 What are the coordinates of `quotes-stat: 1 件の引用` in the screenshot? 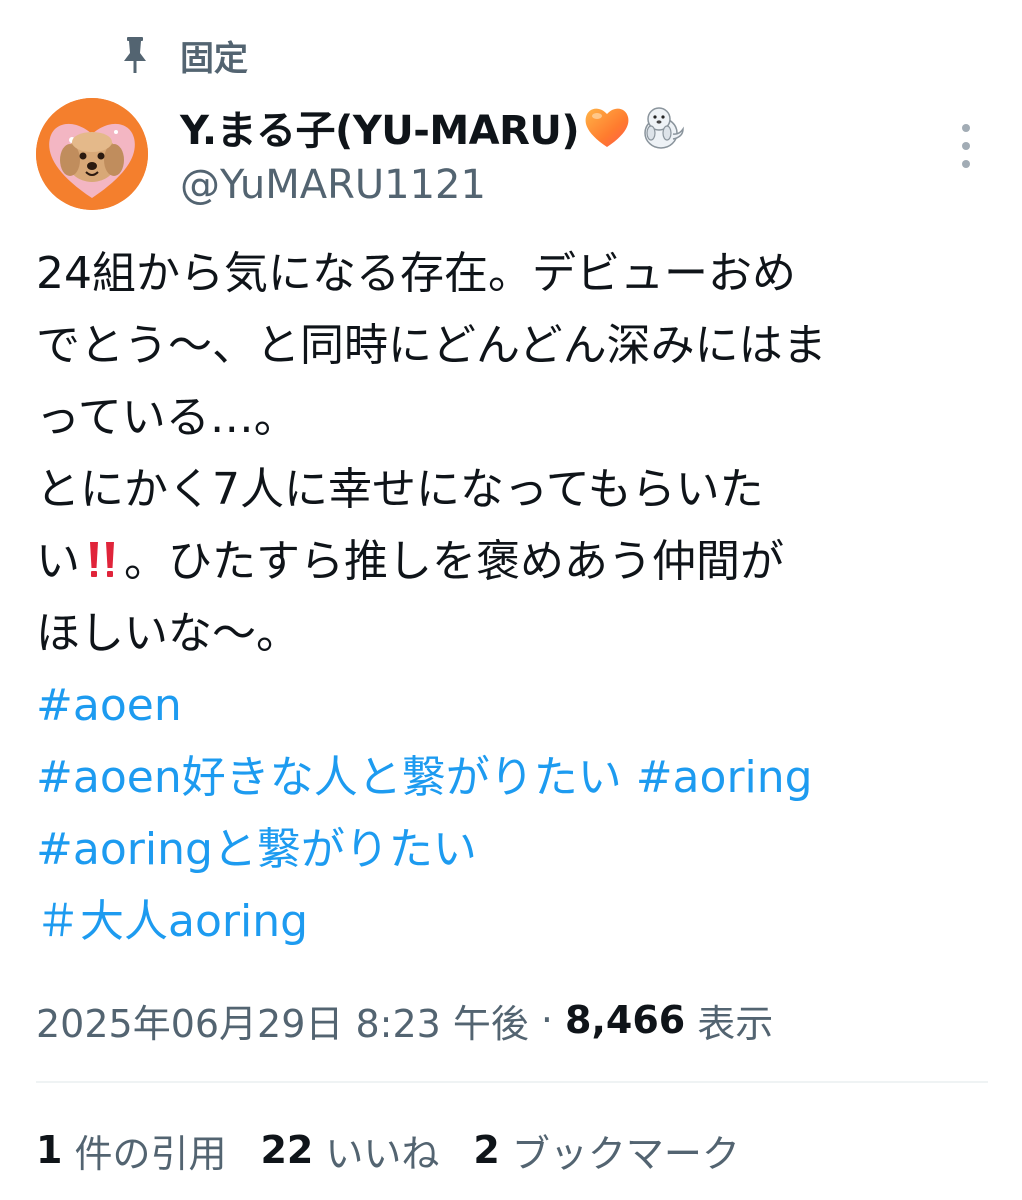 It's located at (131, 1150).